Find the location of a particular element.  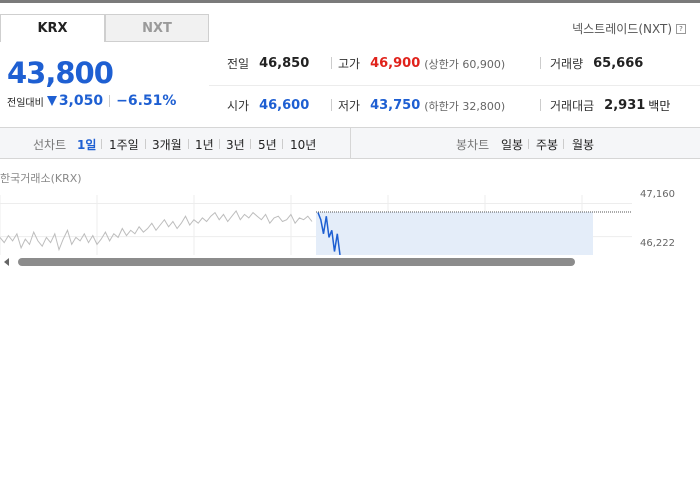

stat-value: 2,931 is located at coordinates (625, 105).